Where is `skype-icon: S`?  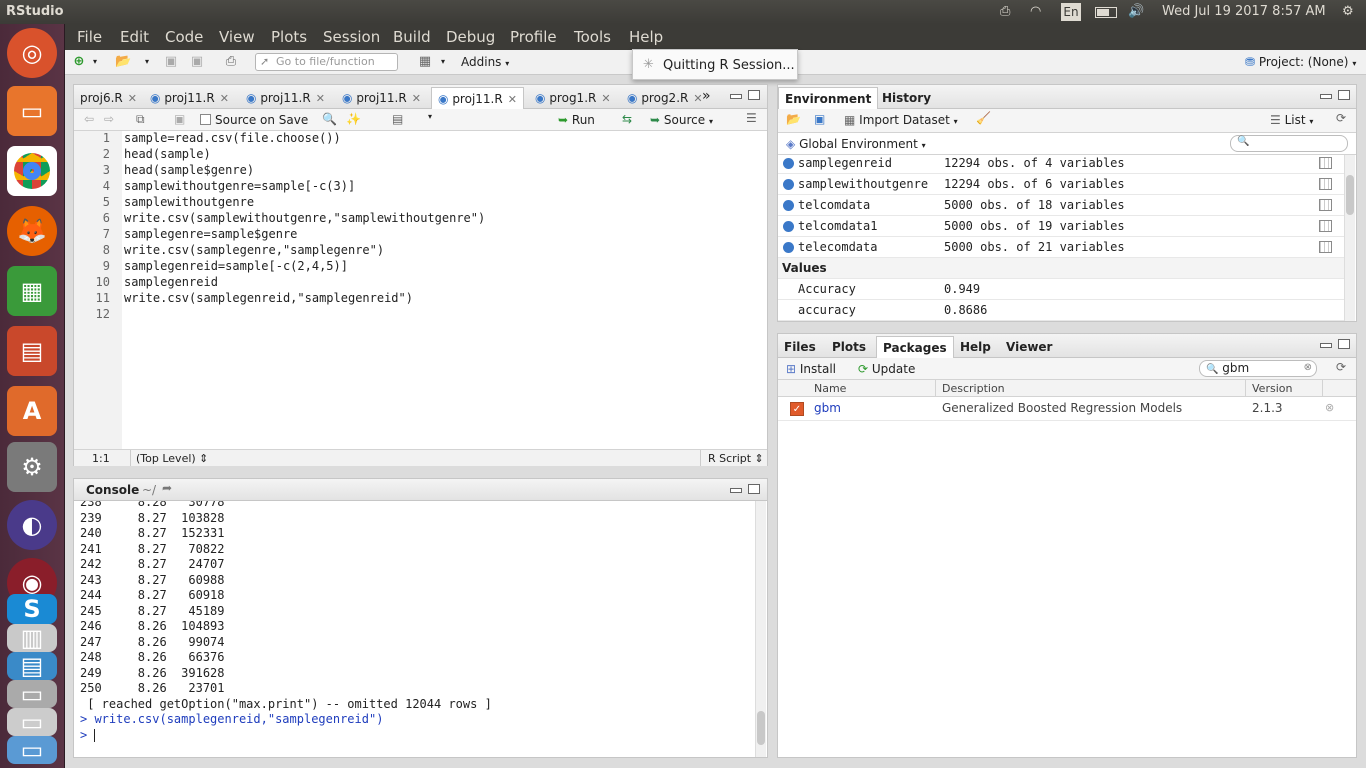 skype-icon: S is located at coordinates (32, 609).